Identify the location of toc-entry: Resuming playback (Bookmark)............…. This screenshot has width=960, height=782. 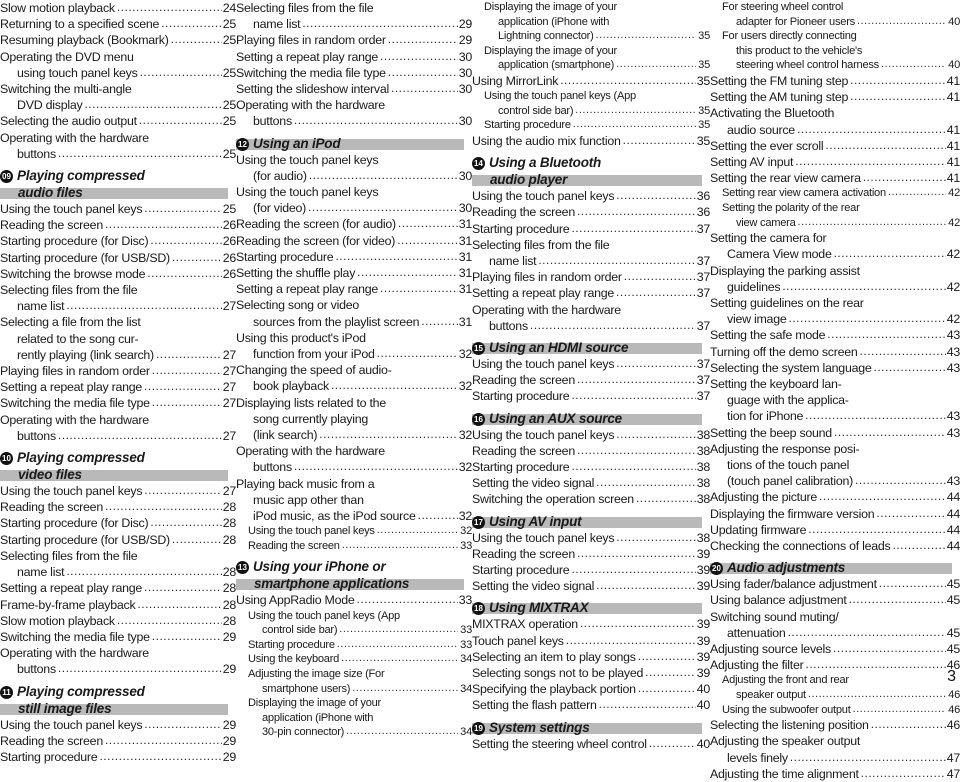
(118, 40).